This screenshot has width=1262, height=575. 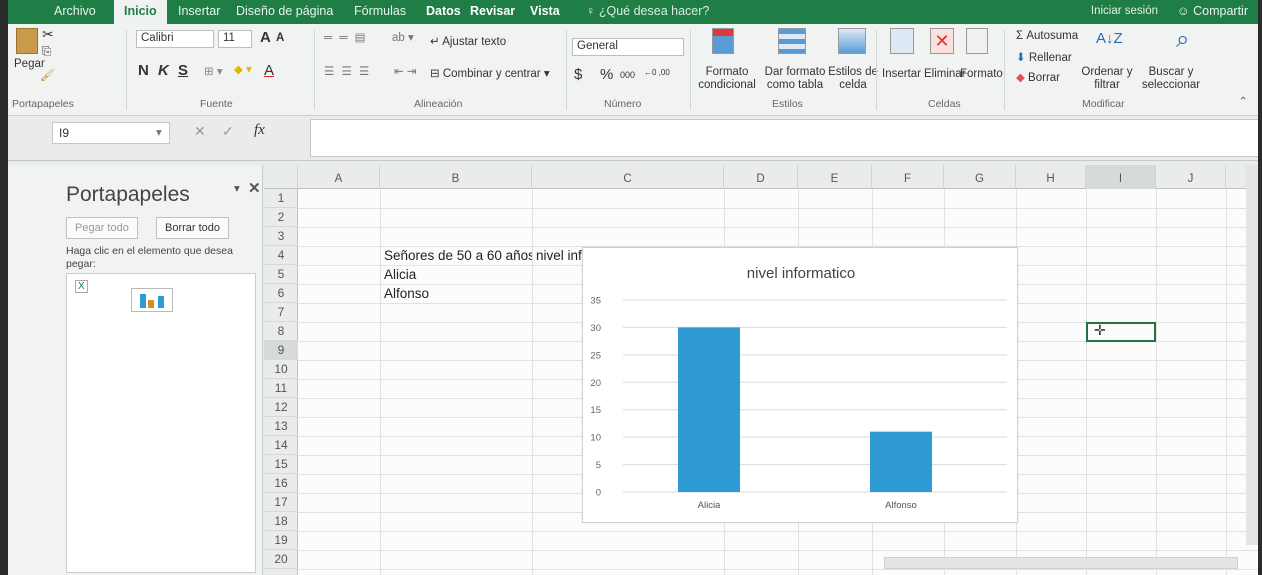 I want to click on tab-data: Datos, so click(x=443, y=11).